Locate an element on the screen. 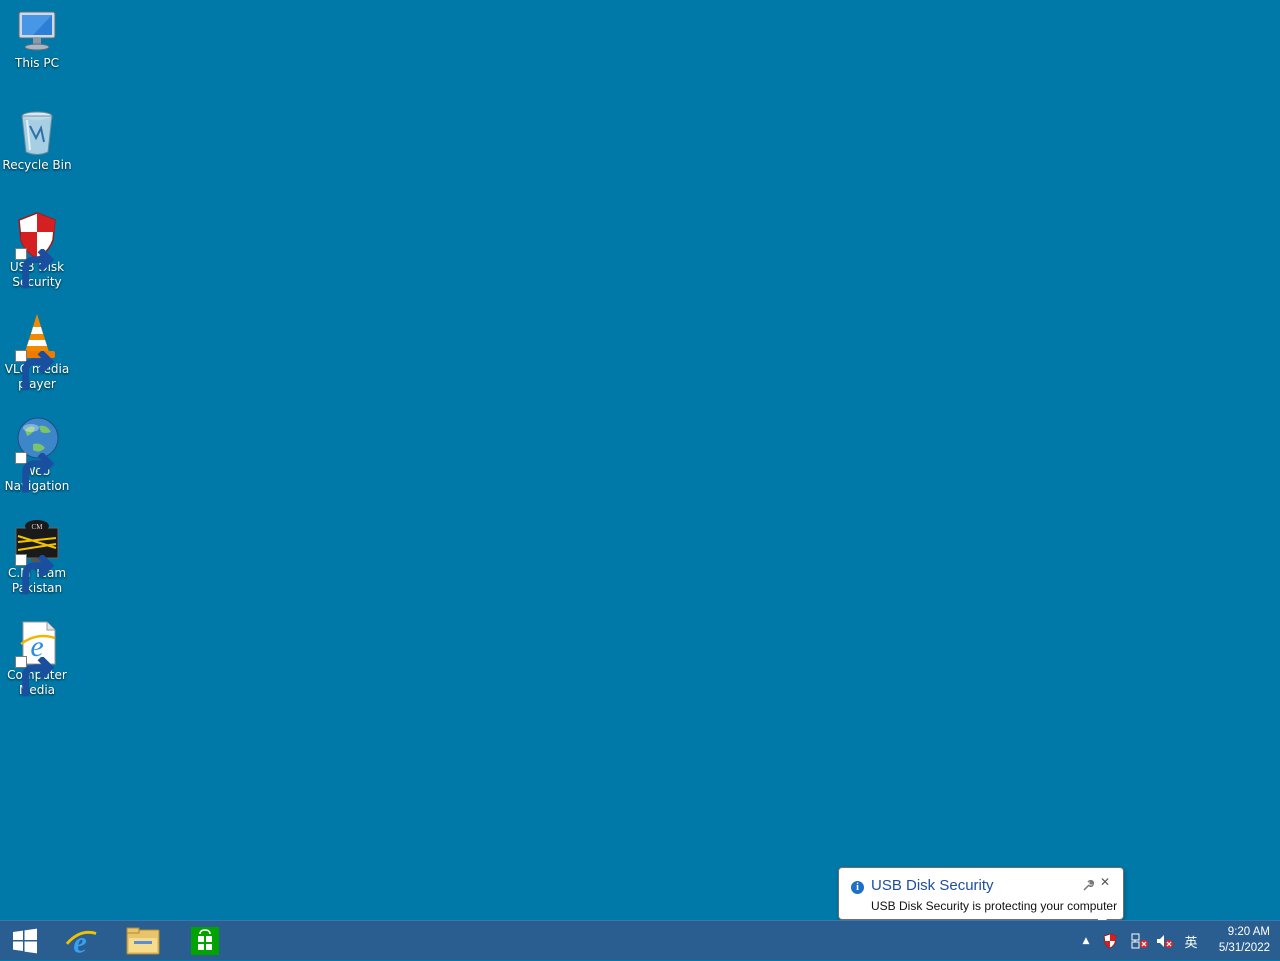 The height and width of the screenshot is (961, 1280). start-button is located at coordinates (25, 941).